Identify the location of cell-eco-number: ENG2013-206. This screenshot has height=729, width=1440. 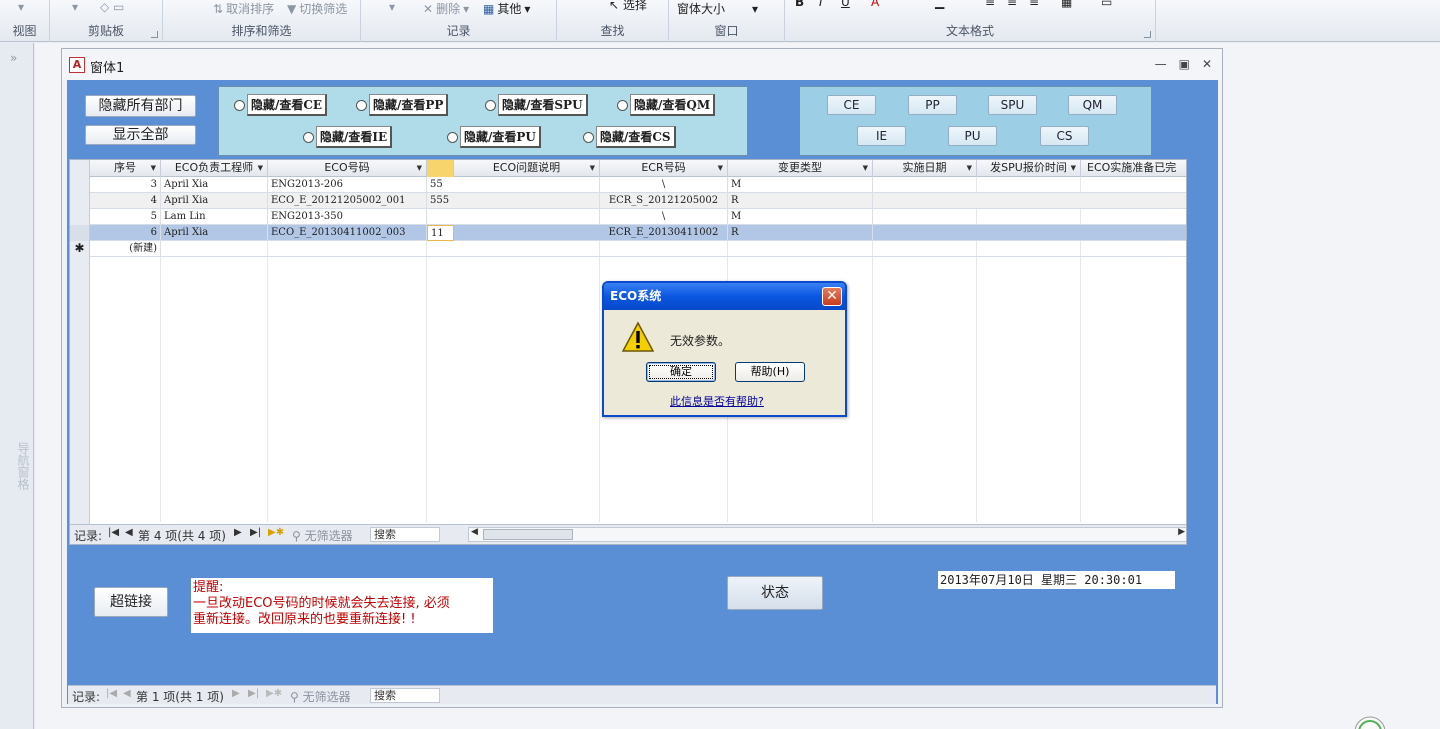
(347, 185).